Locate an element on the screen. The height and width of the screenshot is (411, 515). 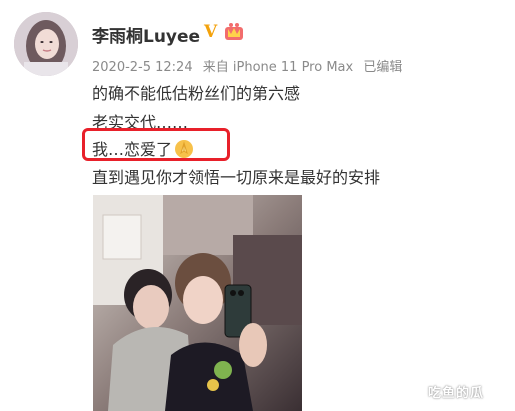
post-text-line-4: 直到遇见你才领悟一切原来是最好的安排 is located at coordinates (236, 177).